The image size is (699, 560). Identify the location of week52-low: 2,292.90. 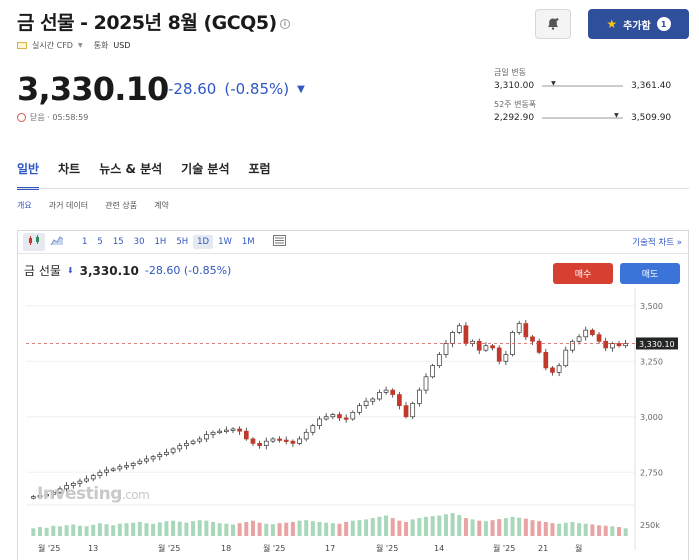
(514, 118).